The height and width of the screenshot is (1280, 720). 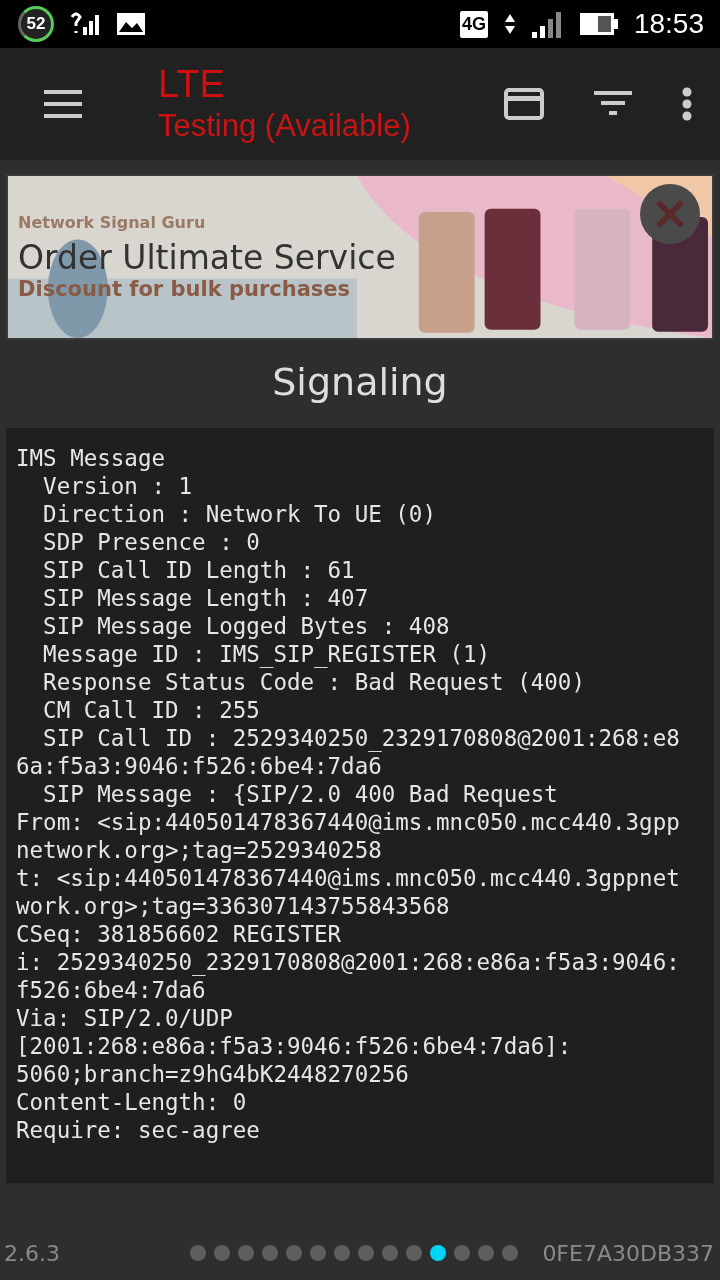 I want to click on message-line: Version : 1, so click(x=118, y=486).